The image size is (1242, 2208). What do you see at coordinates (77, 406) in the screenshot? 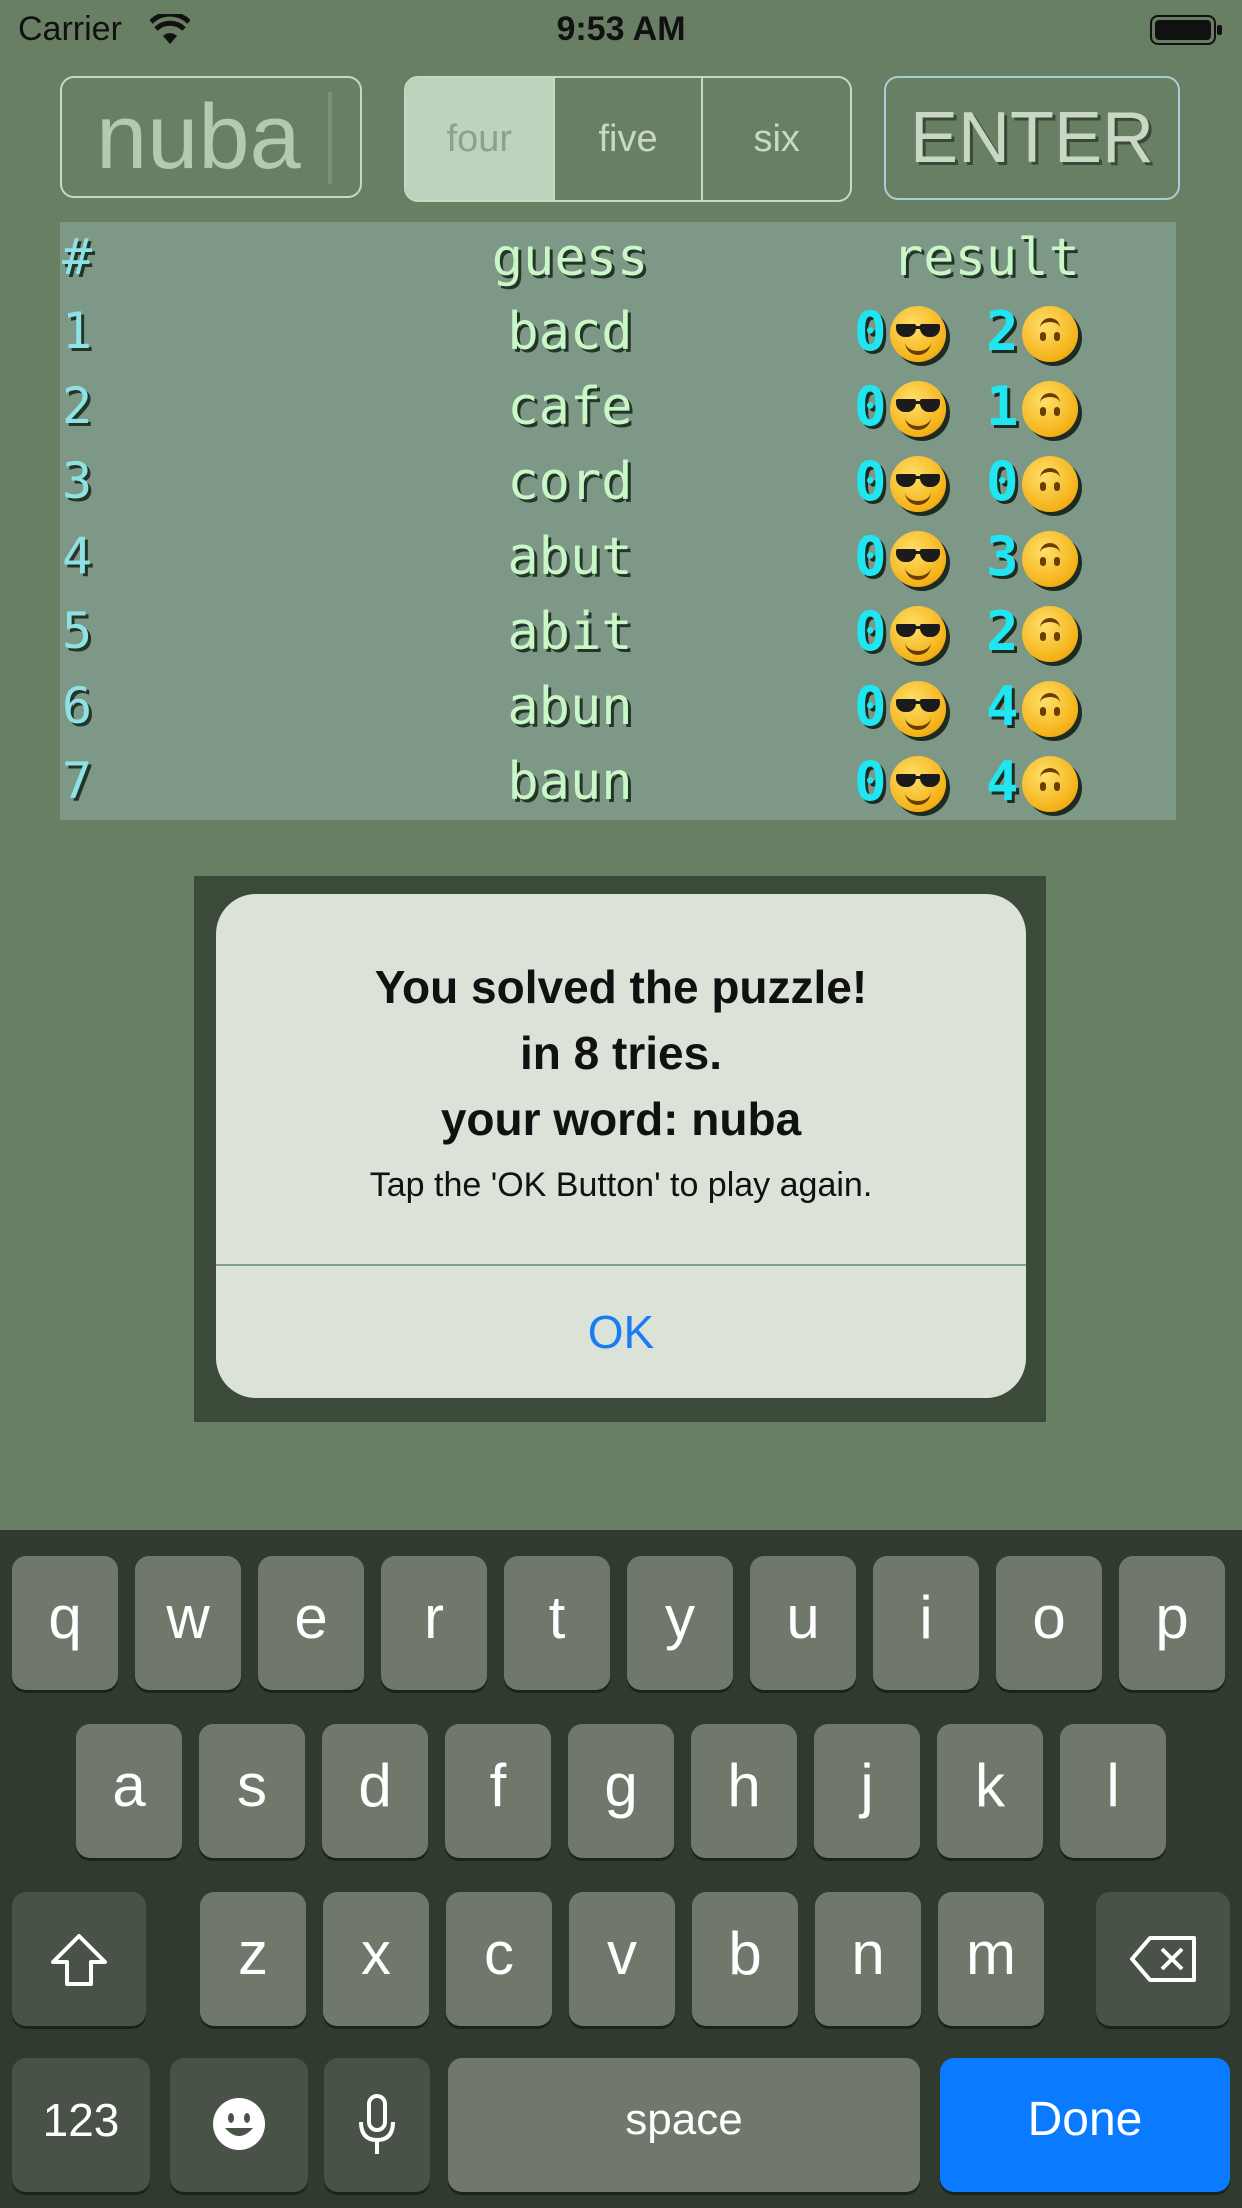
I see `row-number: 2` at bounding box center [77, 406].